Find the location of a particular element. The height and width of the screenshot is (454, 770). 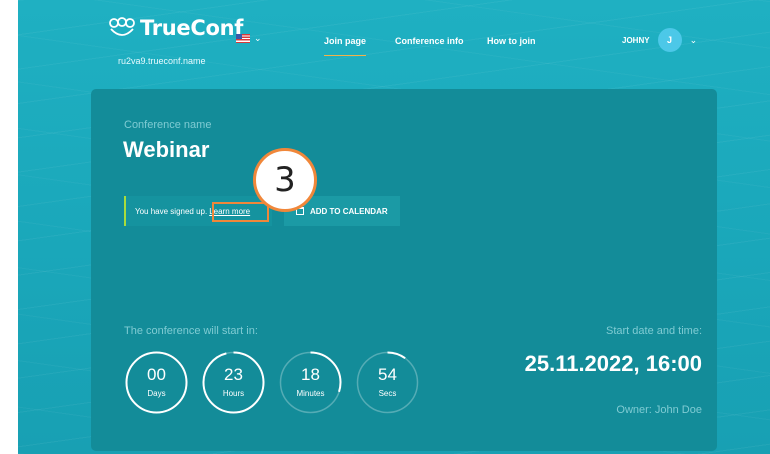

logo-text: TrueConf is located at coordinates (192, 28).